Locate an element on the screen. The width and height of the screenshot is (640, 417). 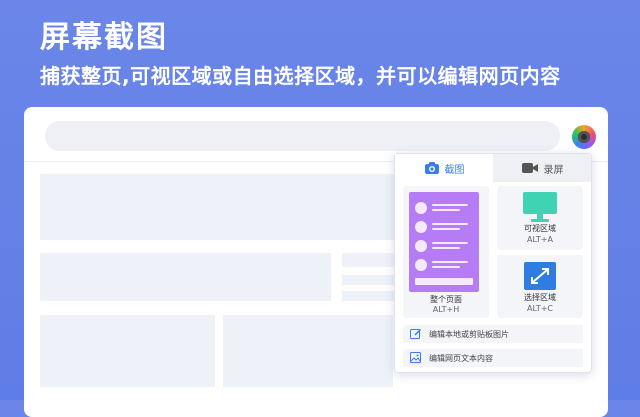
select-area-card: 选择区域 ALT+C is located at coordinates (540, 286).